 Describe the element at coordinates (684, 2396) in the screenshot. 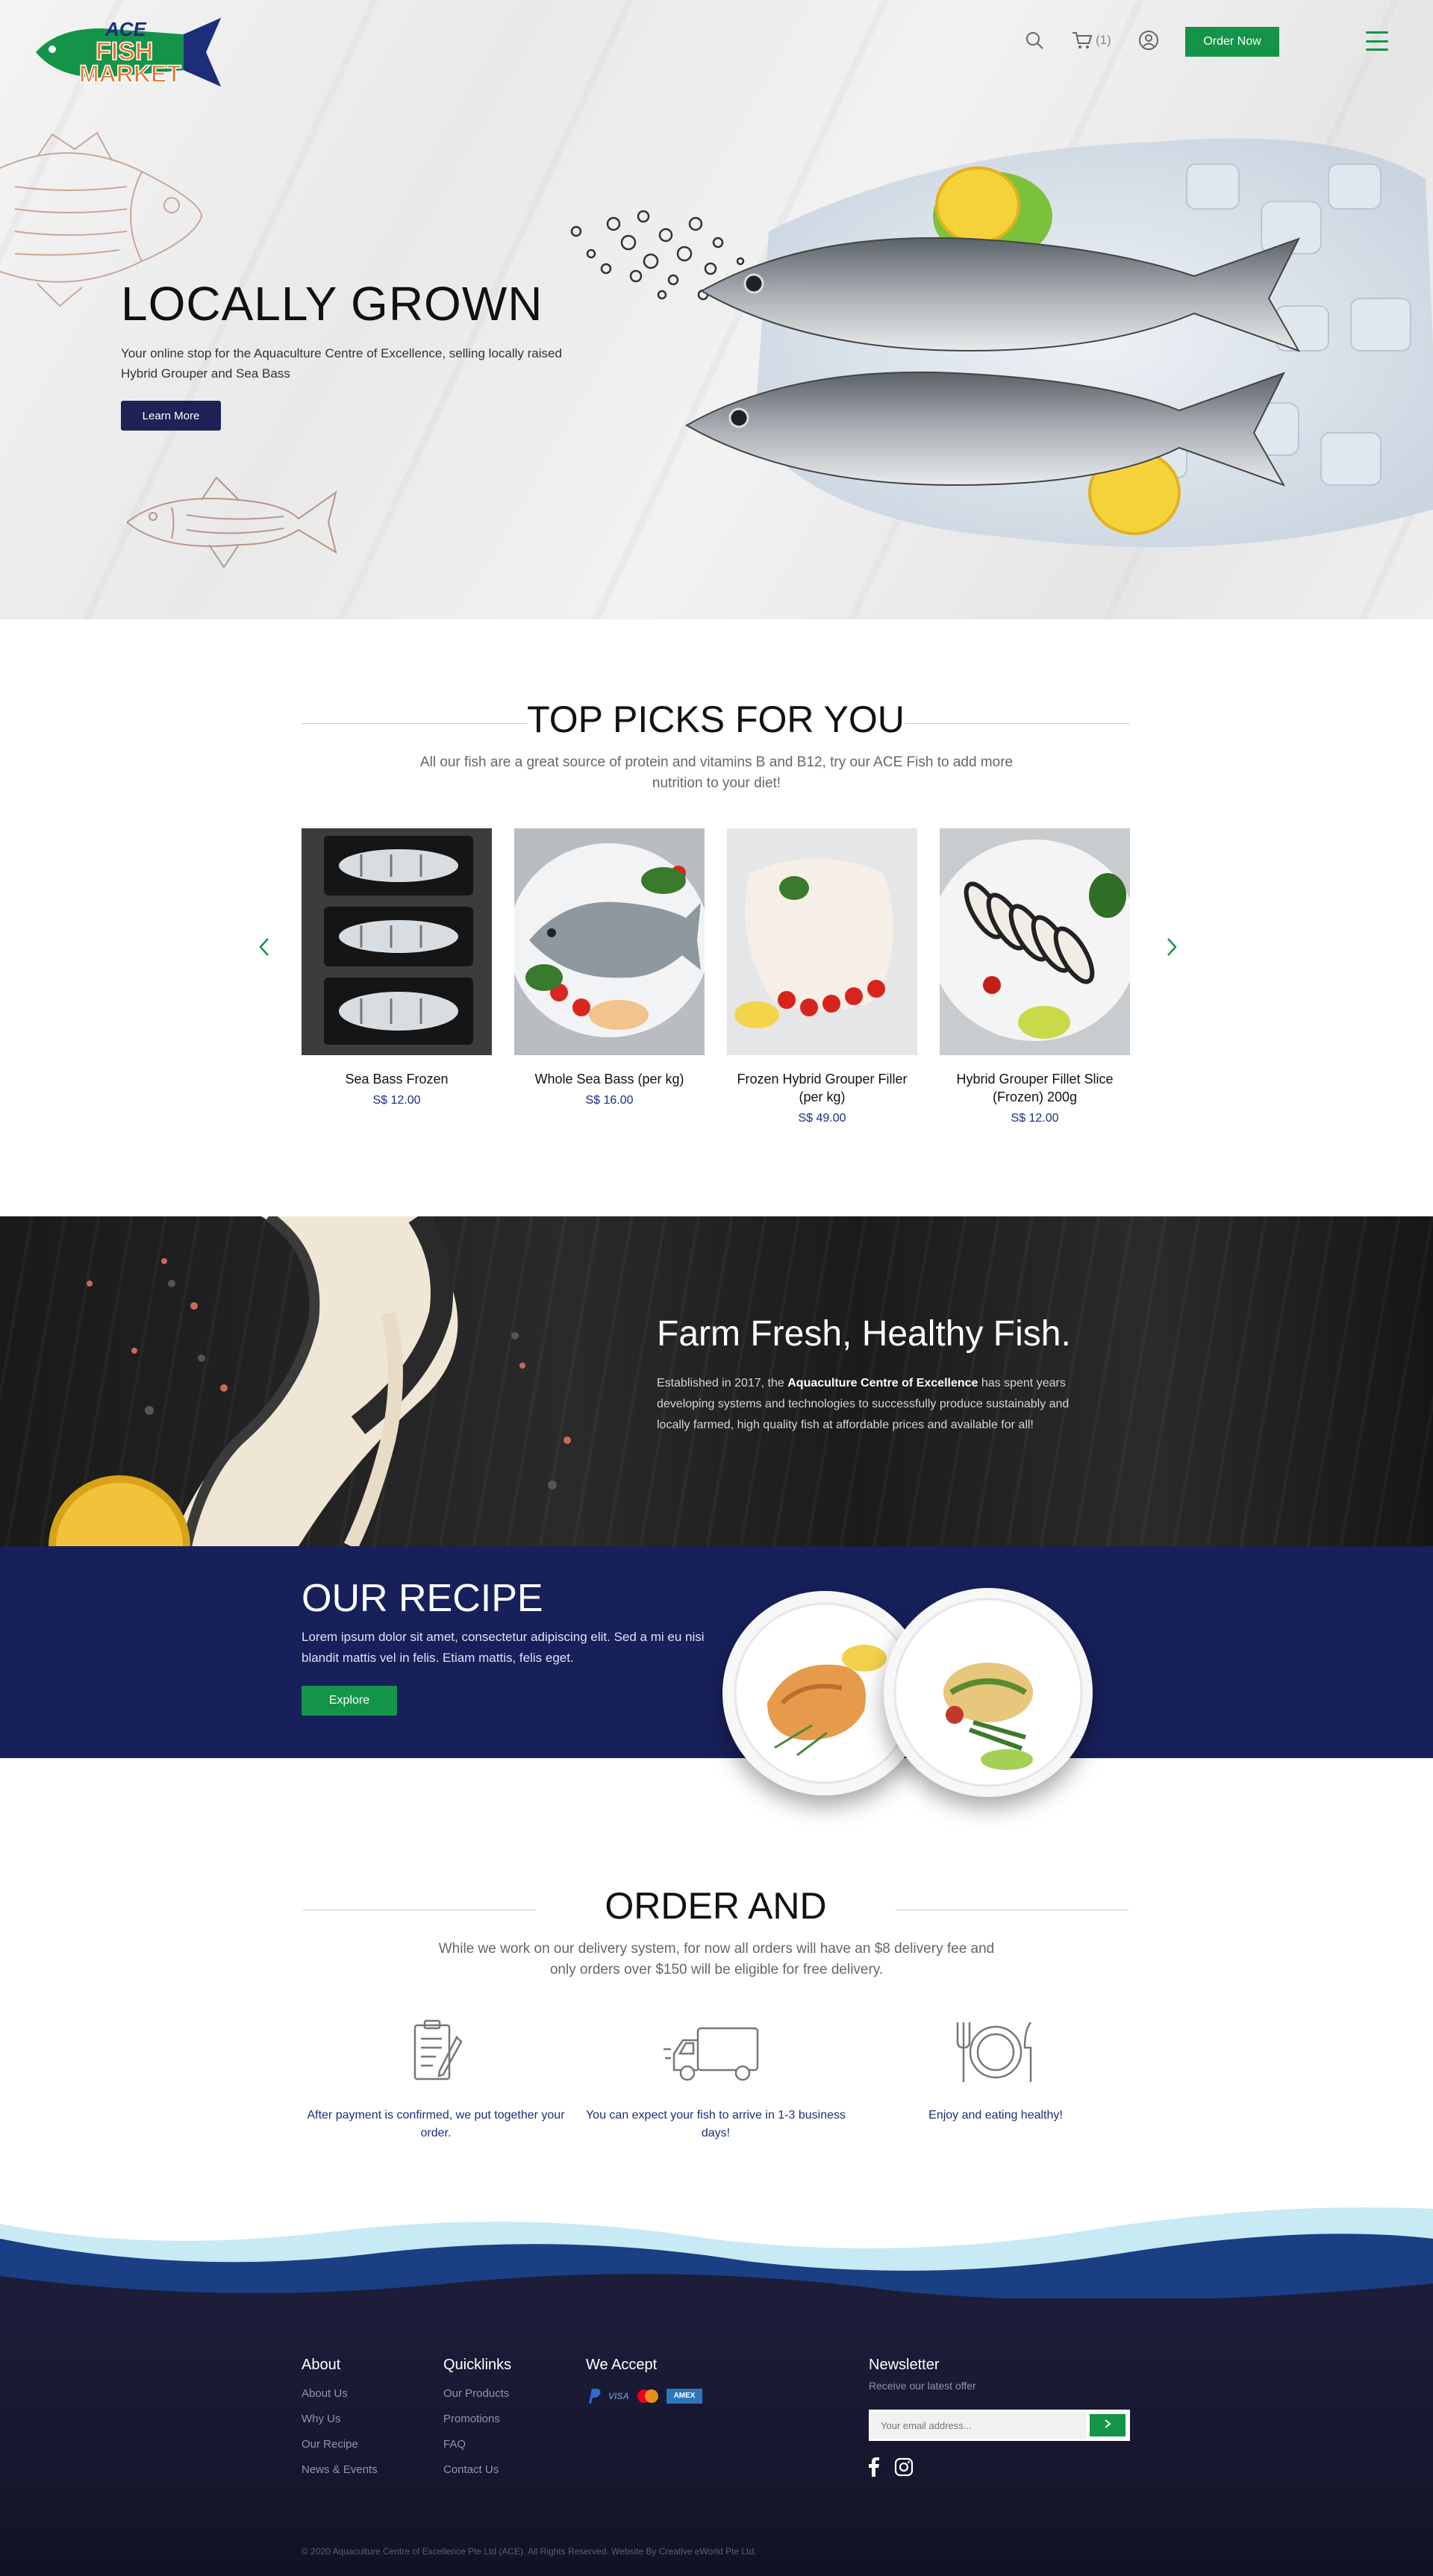

I see `amex-icon: AMEX` at that location.